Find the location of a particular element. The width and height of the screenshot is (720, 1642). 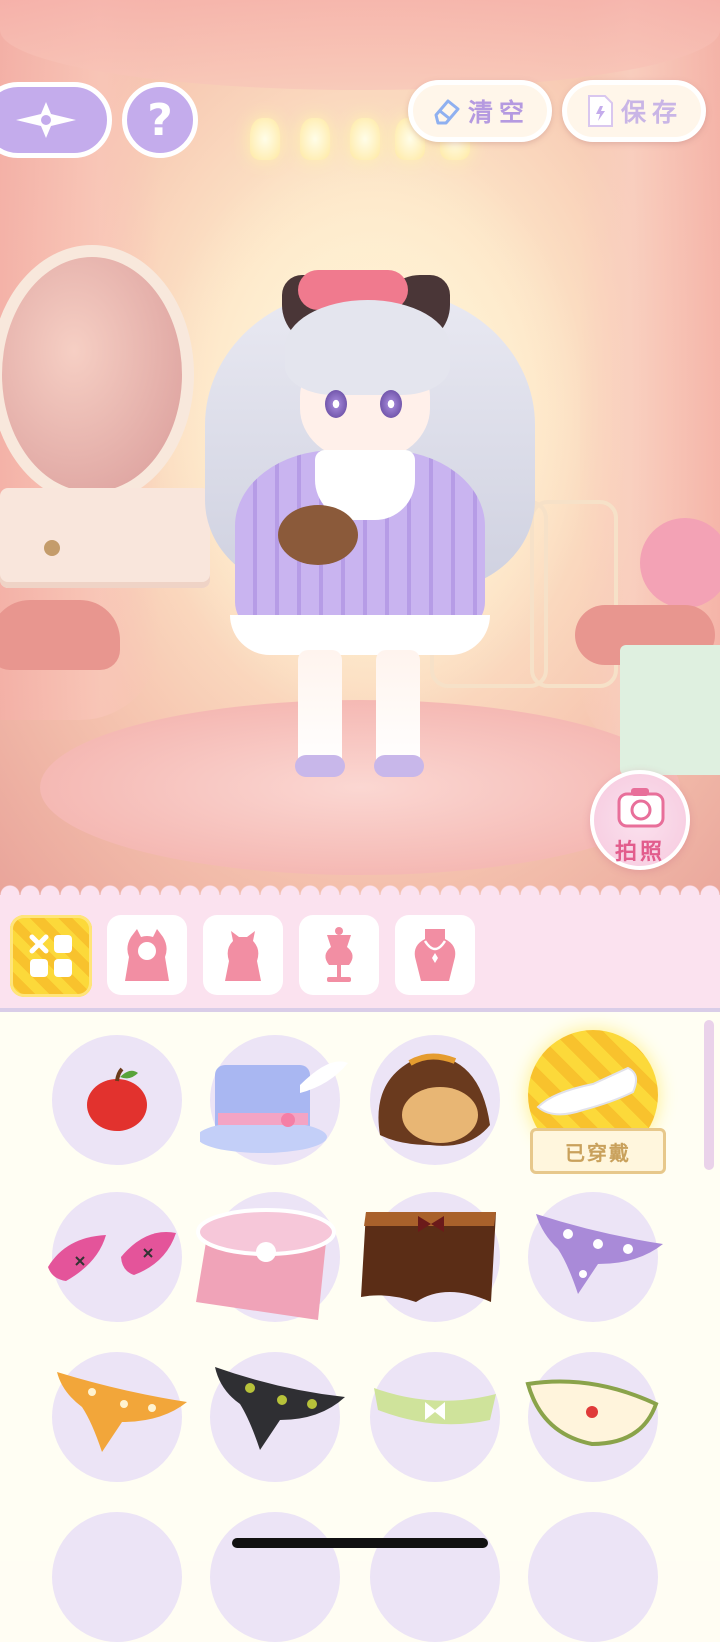

item-slot-pink-horns is located at coordinates (115, 1257).